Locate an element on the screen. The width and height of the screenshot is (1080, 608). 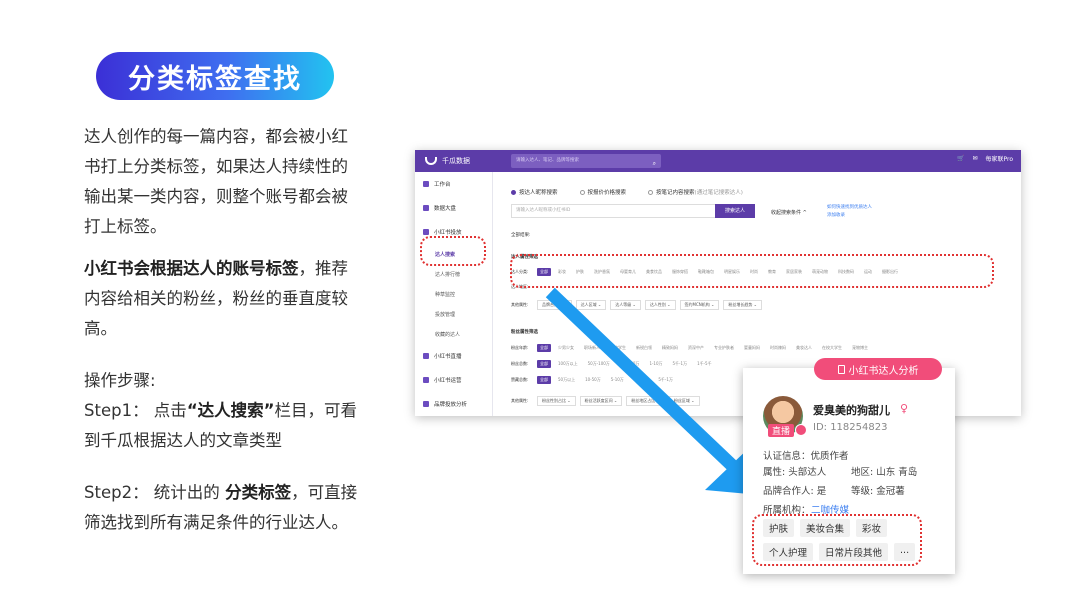
attr-info: 属性: 头部达人 is located at coordinates (795, 472).